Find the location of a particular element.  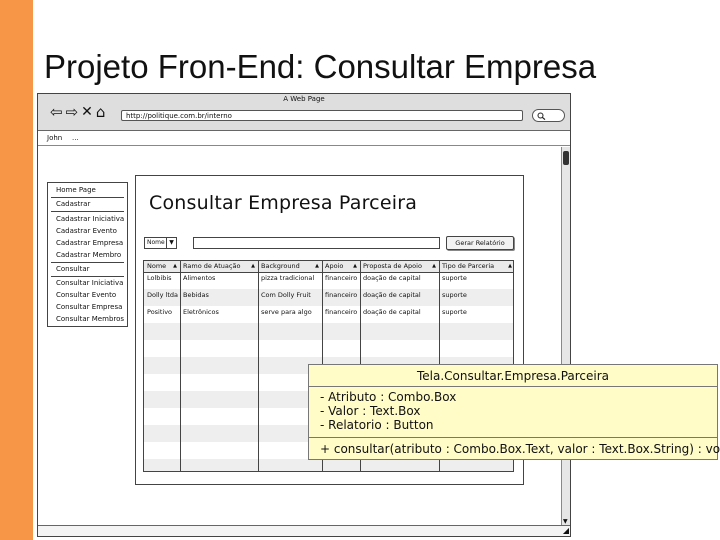

menu-item-consultar-membros: Consultar Membros is located at coordinates (90, 319).